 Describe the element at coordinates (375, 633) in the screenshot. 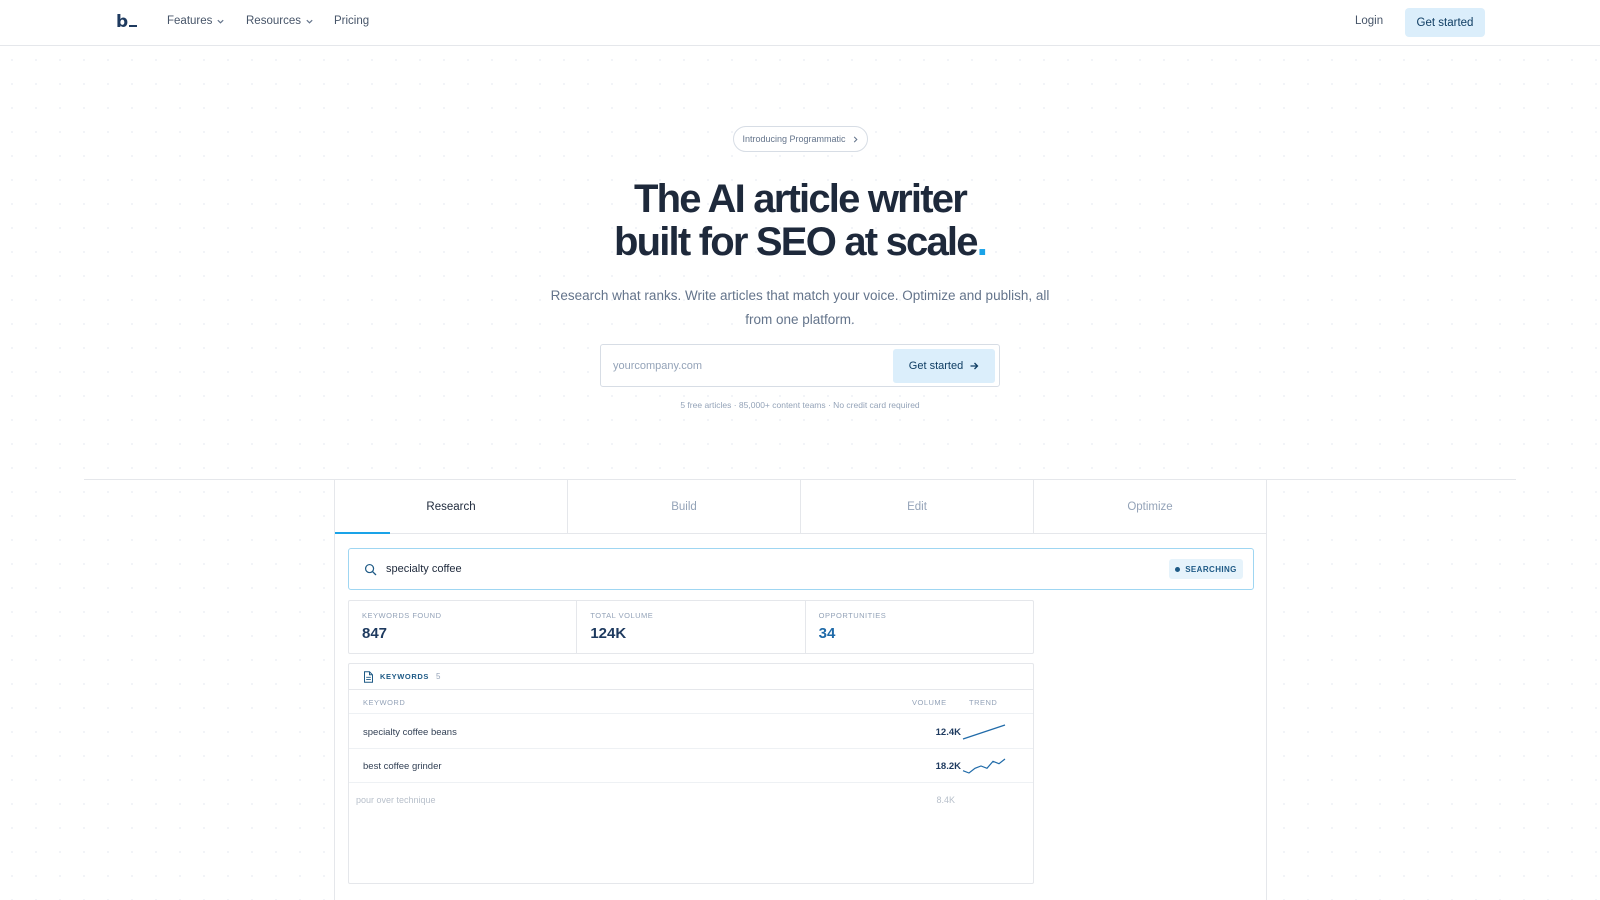

I see `stat-value: 847` at that location.